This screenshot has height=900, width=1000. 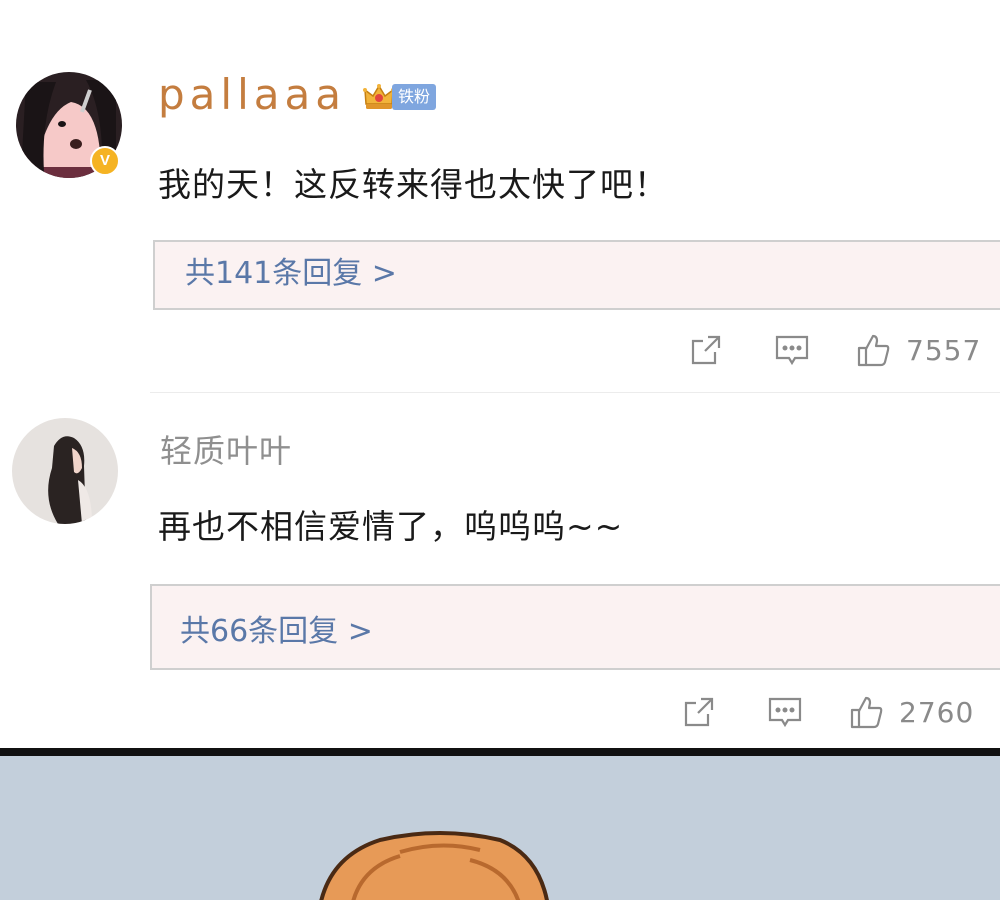 What do you see at coordinates (291, 270) in the screenshot?
I see `view-replies-link: 共141条回复 >` at bounding box center [291, 270].